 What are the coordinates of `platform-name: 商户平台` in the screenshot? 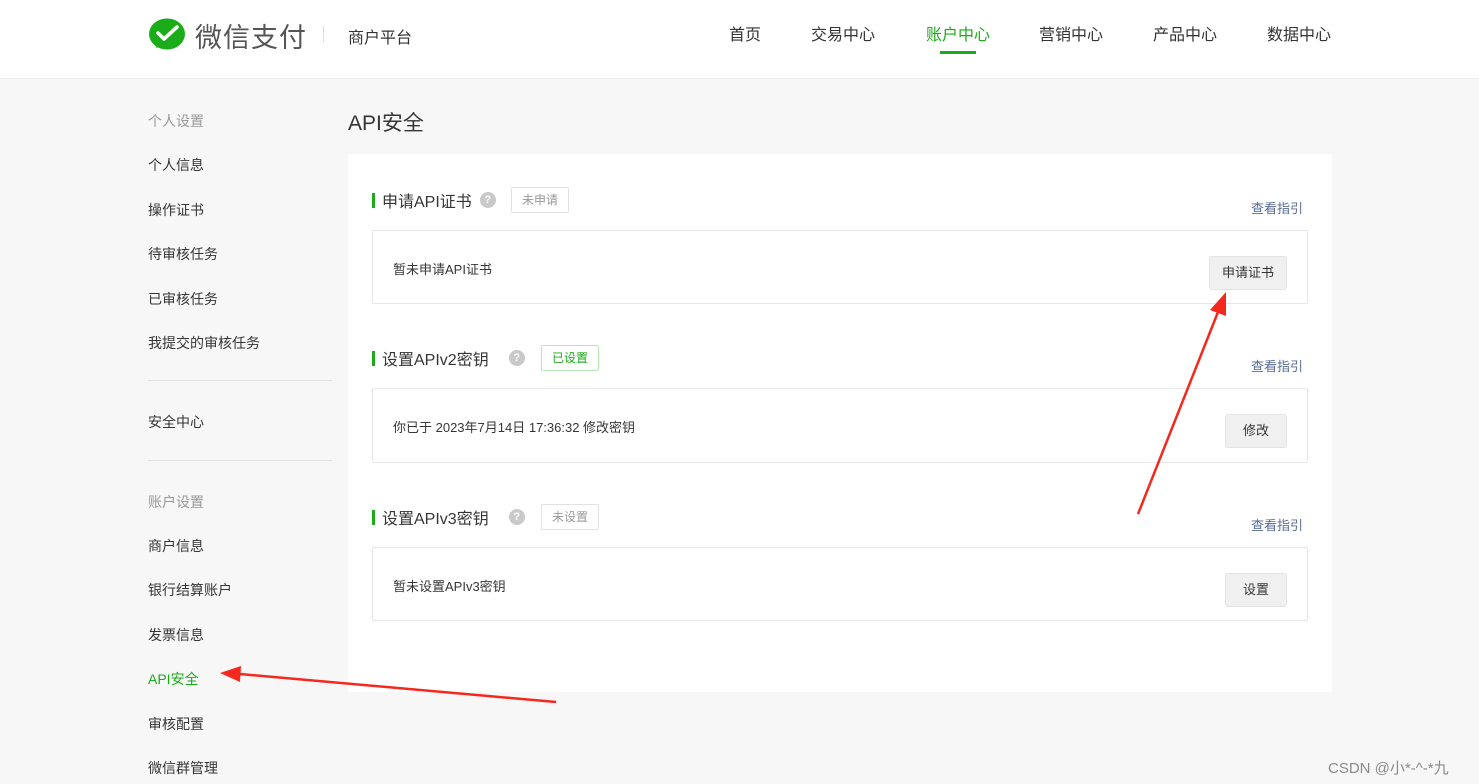 It's located at (380, 38).